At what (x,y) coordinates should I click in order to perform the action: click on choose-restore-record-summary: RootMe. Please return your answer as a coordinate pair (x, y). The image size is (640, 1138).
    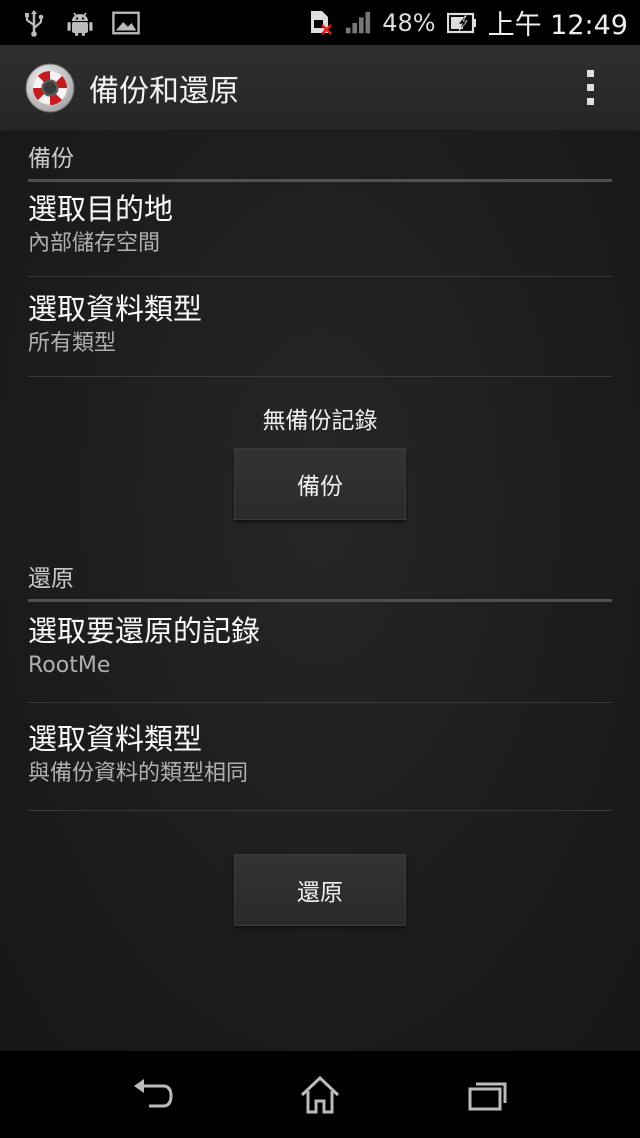
    Looking at the image, I should click on (69, 665).